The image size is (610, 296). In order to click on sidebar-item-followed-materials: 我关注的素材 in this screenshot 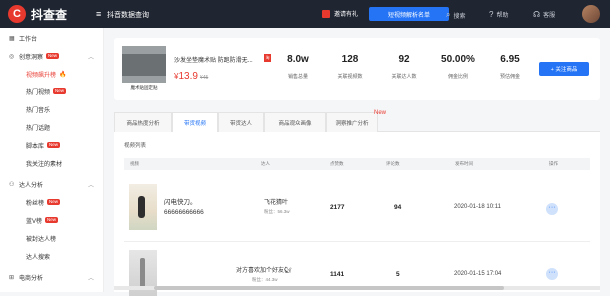, I will do `click(52, 163)`.